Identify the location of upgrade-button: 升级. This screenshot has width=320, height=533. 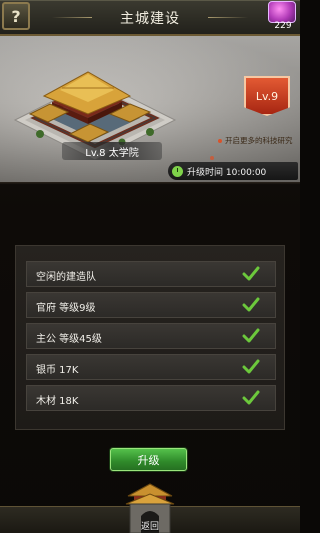
(148, 459).